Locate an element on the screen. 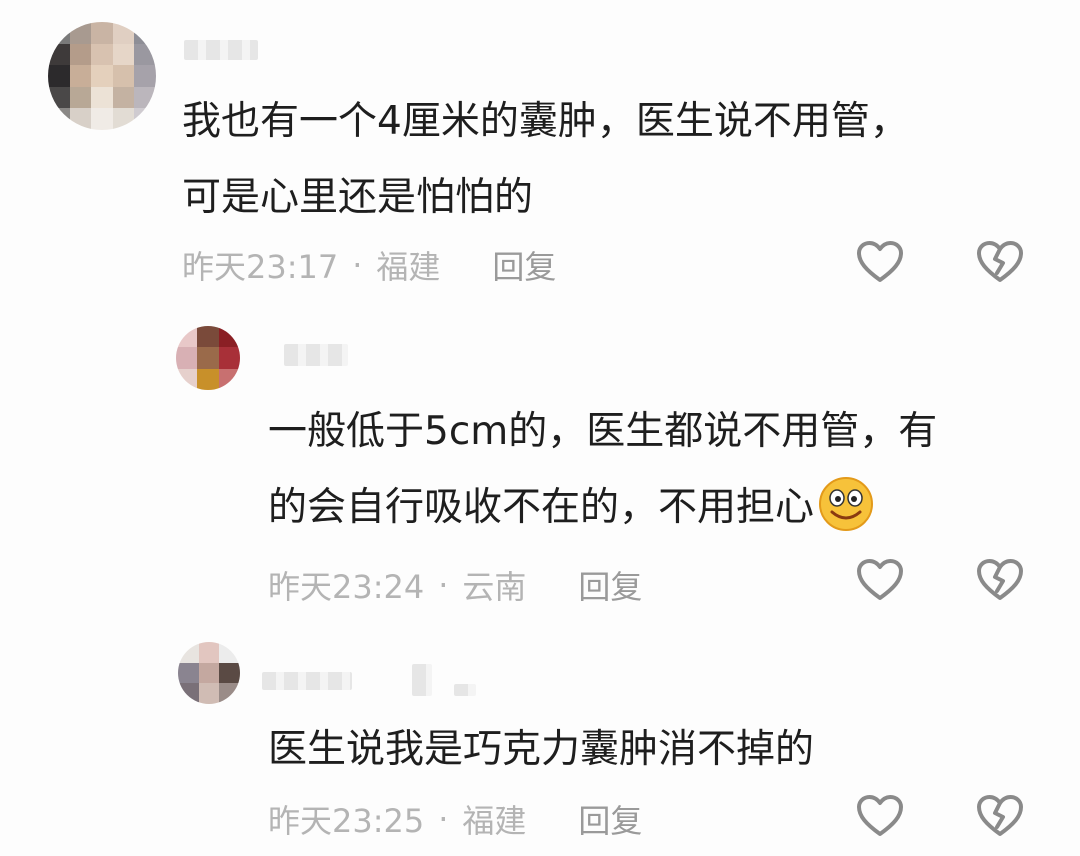 This screenshot has height=856, width=1080. comment-text-line: 医生说我是巧克力囊肿消不掉的 is located at coordinates (541, 749).